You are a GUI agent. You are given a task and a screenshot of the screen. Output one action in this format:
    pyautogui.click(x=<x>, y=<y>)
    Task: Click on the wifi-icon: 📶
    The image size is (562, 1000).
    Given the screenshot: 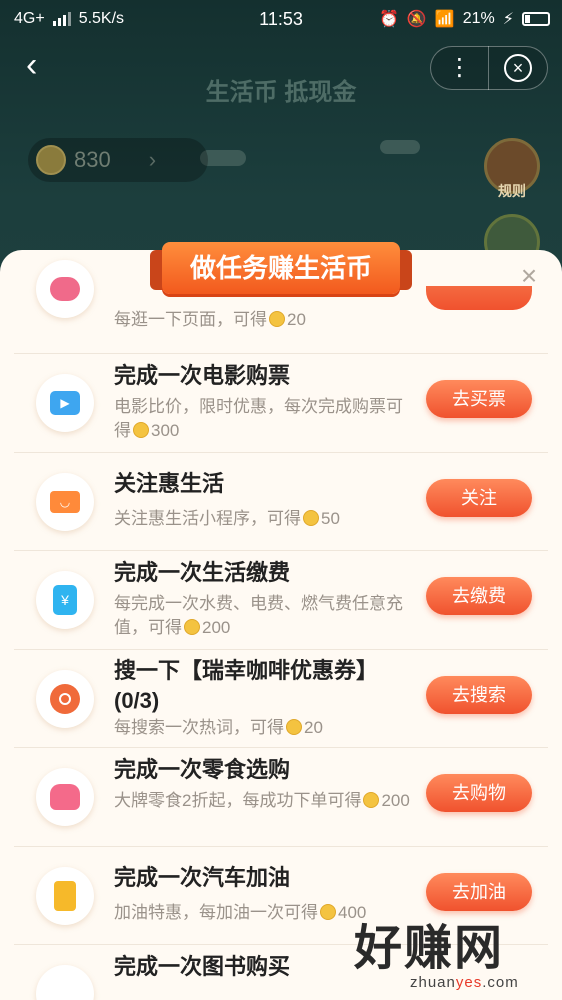 What is the action you would take?
    pyautogui.click(x=444, y=19)
    